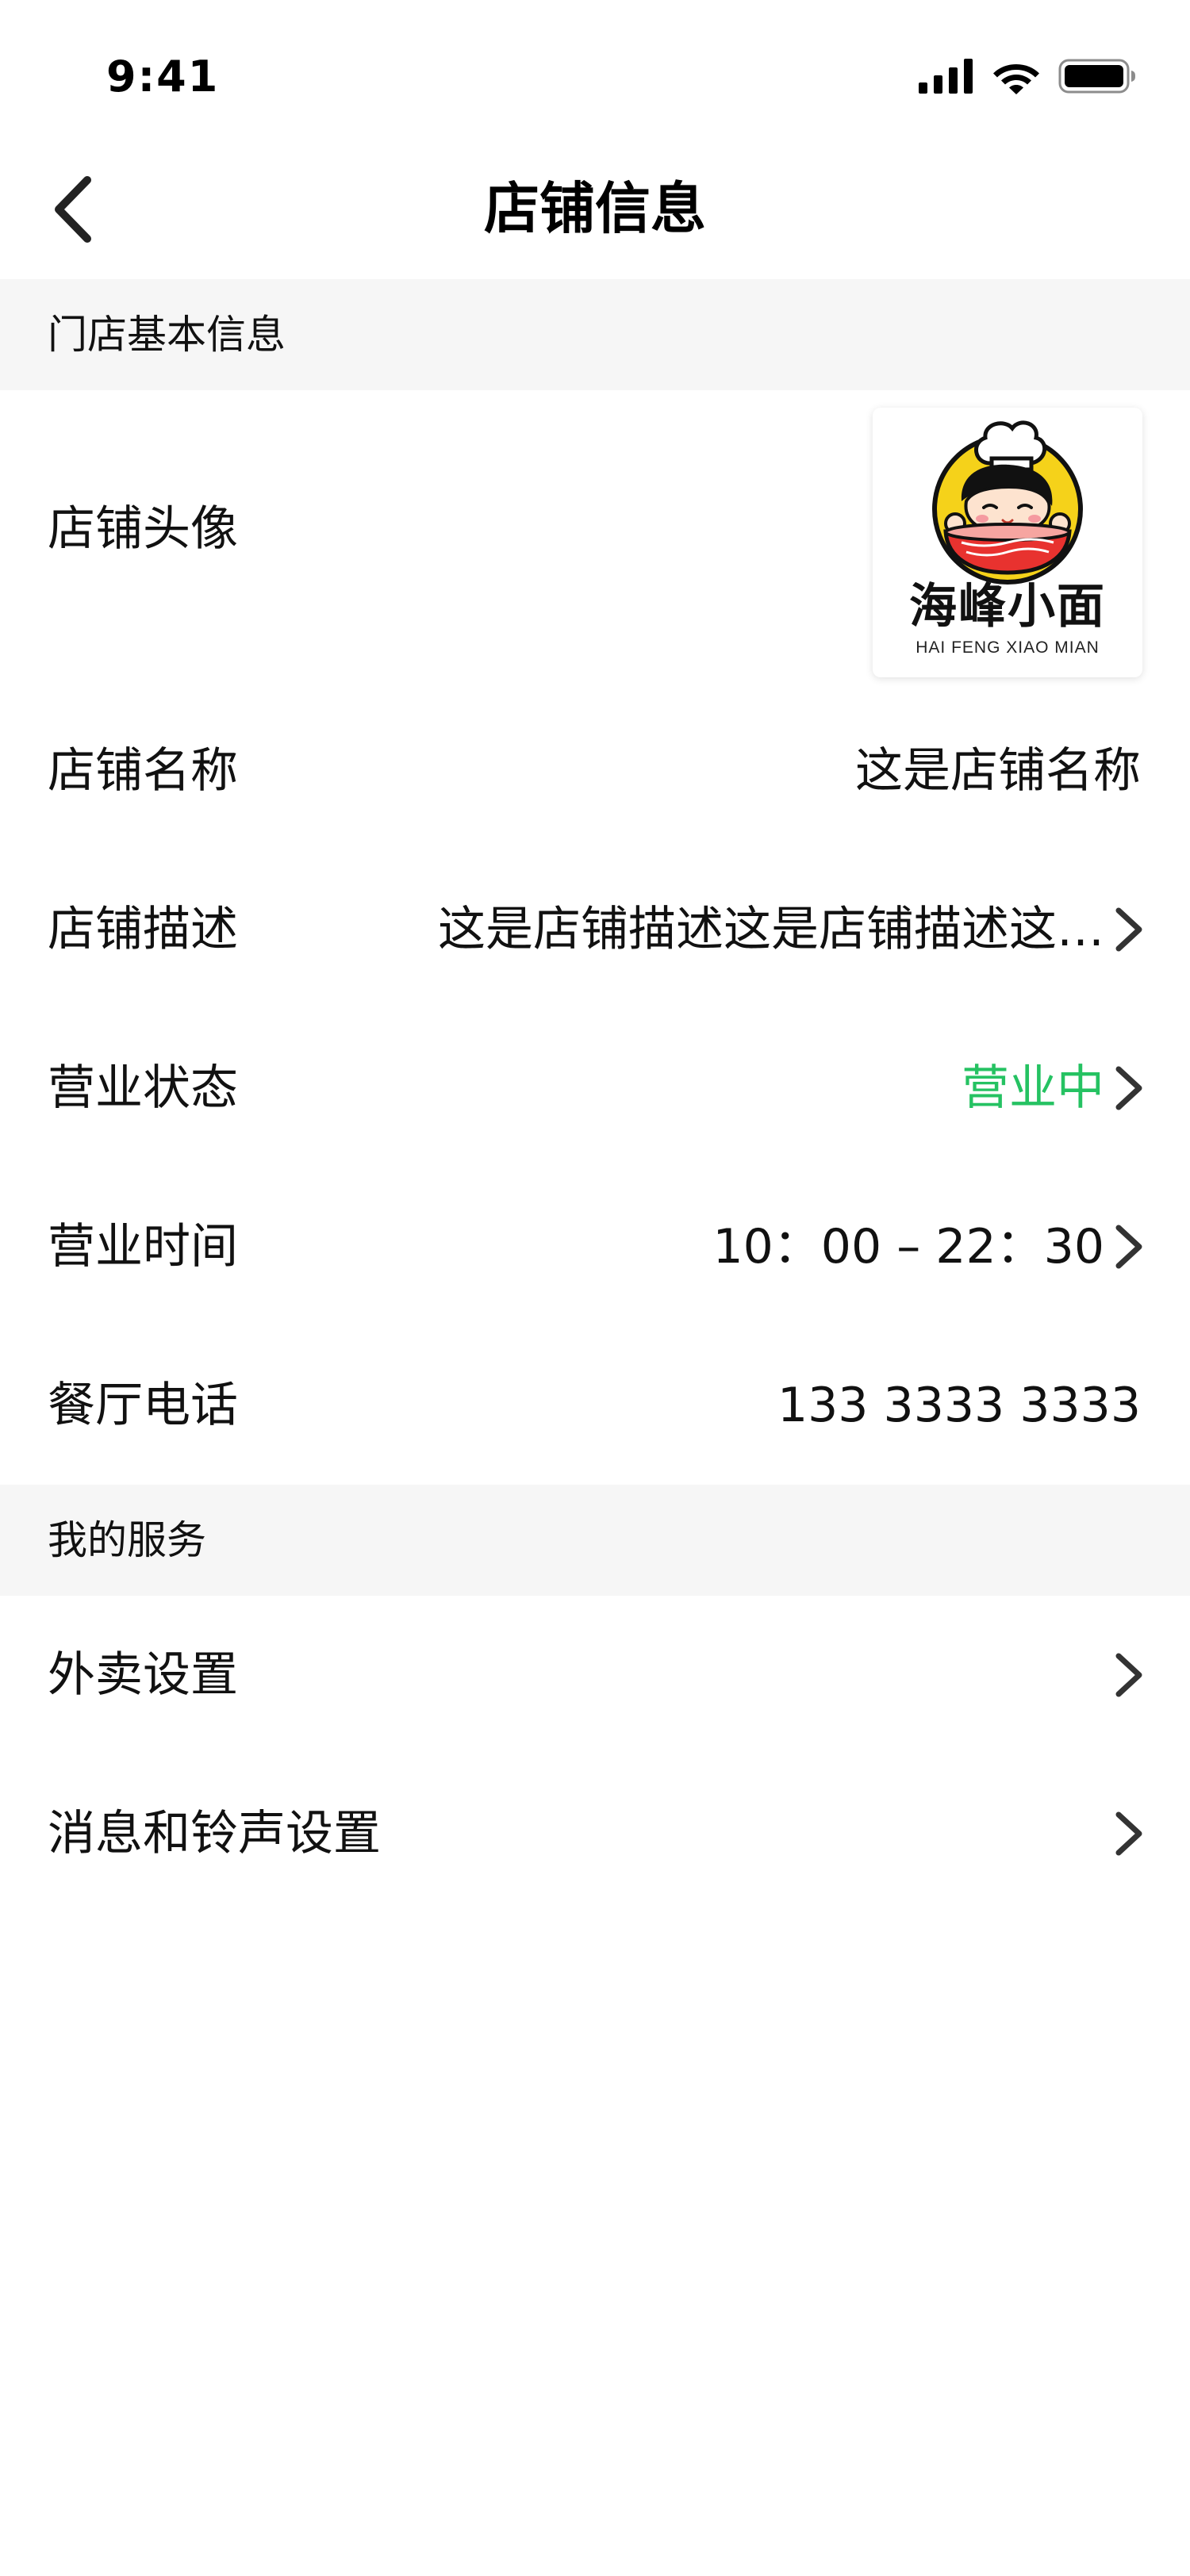 The height and width of the screenshot is (2576, 1190). I want to click on row-label: 店铺头像, so click(143, 529).